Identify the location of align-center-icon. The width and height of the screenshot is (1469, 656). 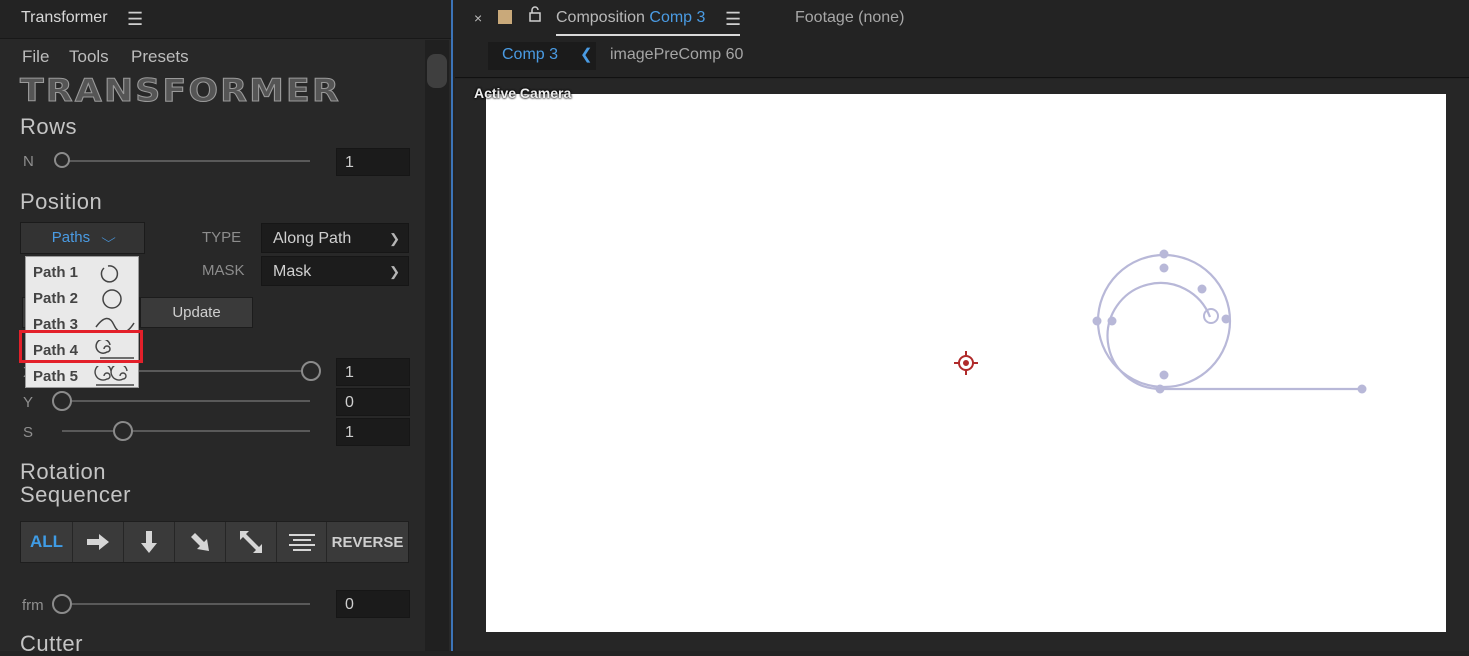
(301, 542).